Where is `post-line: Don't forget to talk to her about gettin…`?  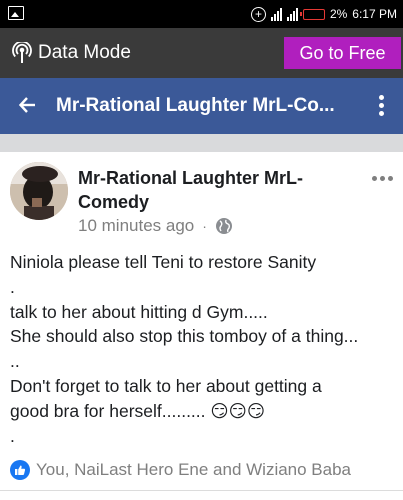 post-line: Don't forget to talk to her about gettin… is located at coordinates (166, 385).